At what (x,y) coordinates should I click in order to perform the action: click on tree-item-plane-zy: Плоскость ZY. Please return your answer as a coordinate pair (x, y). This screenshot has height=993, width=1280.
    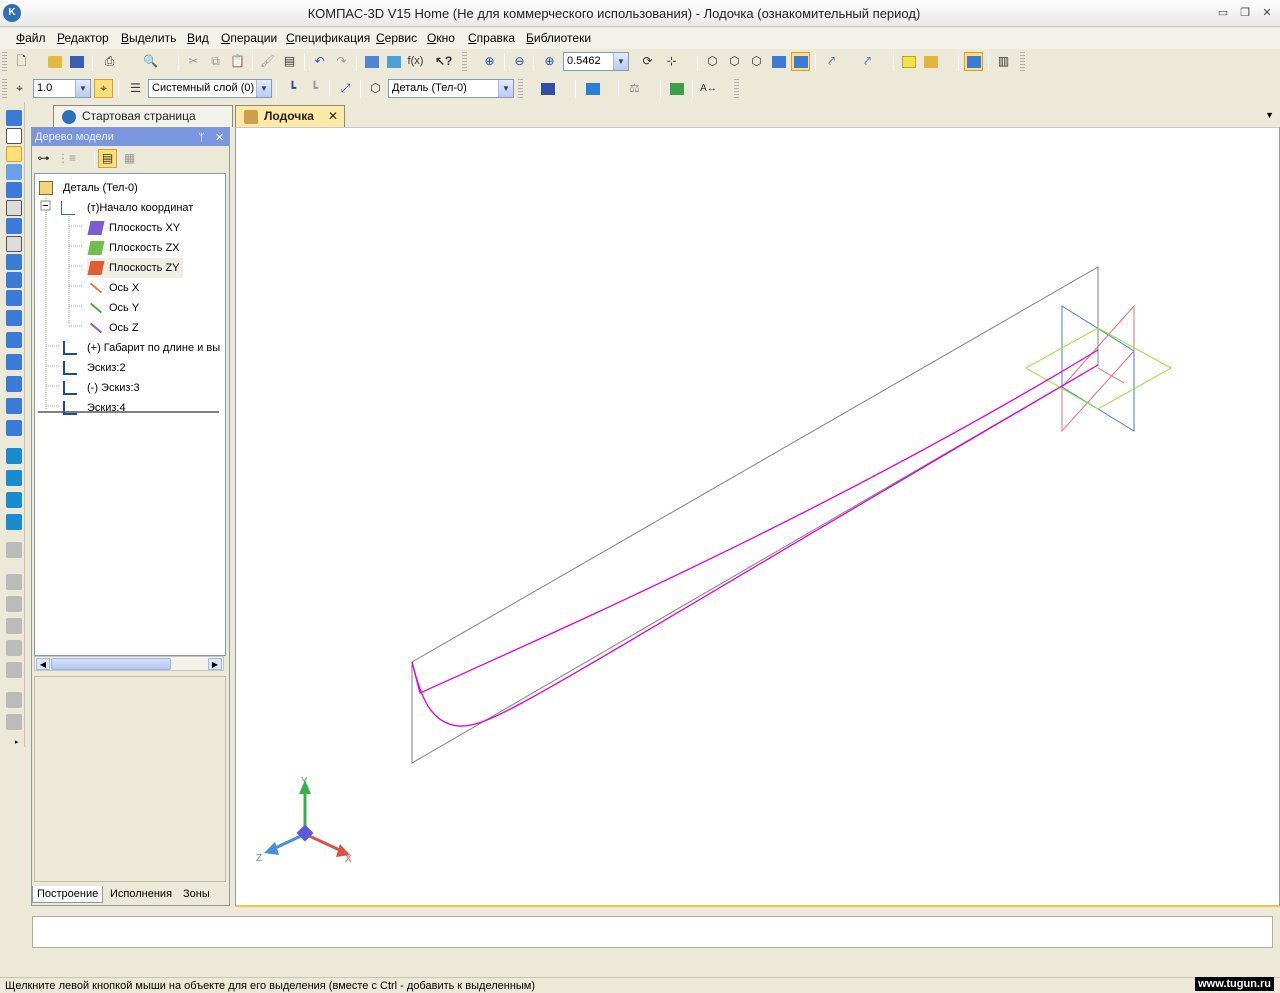
    Looking at the image, I should click on (135, 268).